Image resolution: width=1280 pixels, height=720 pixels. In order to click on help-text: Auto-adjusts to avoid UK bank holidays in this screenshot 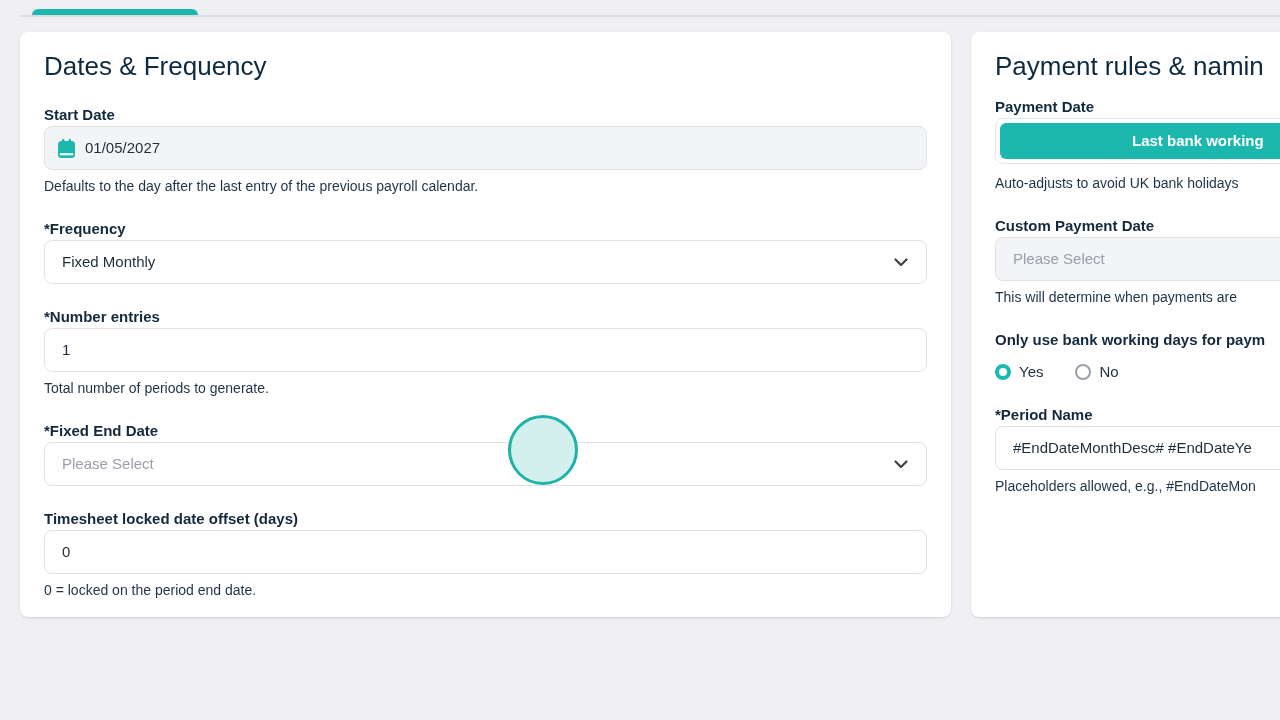, I will do `click(1117, 183)`.